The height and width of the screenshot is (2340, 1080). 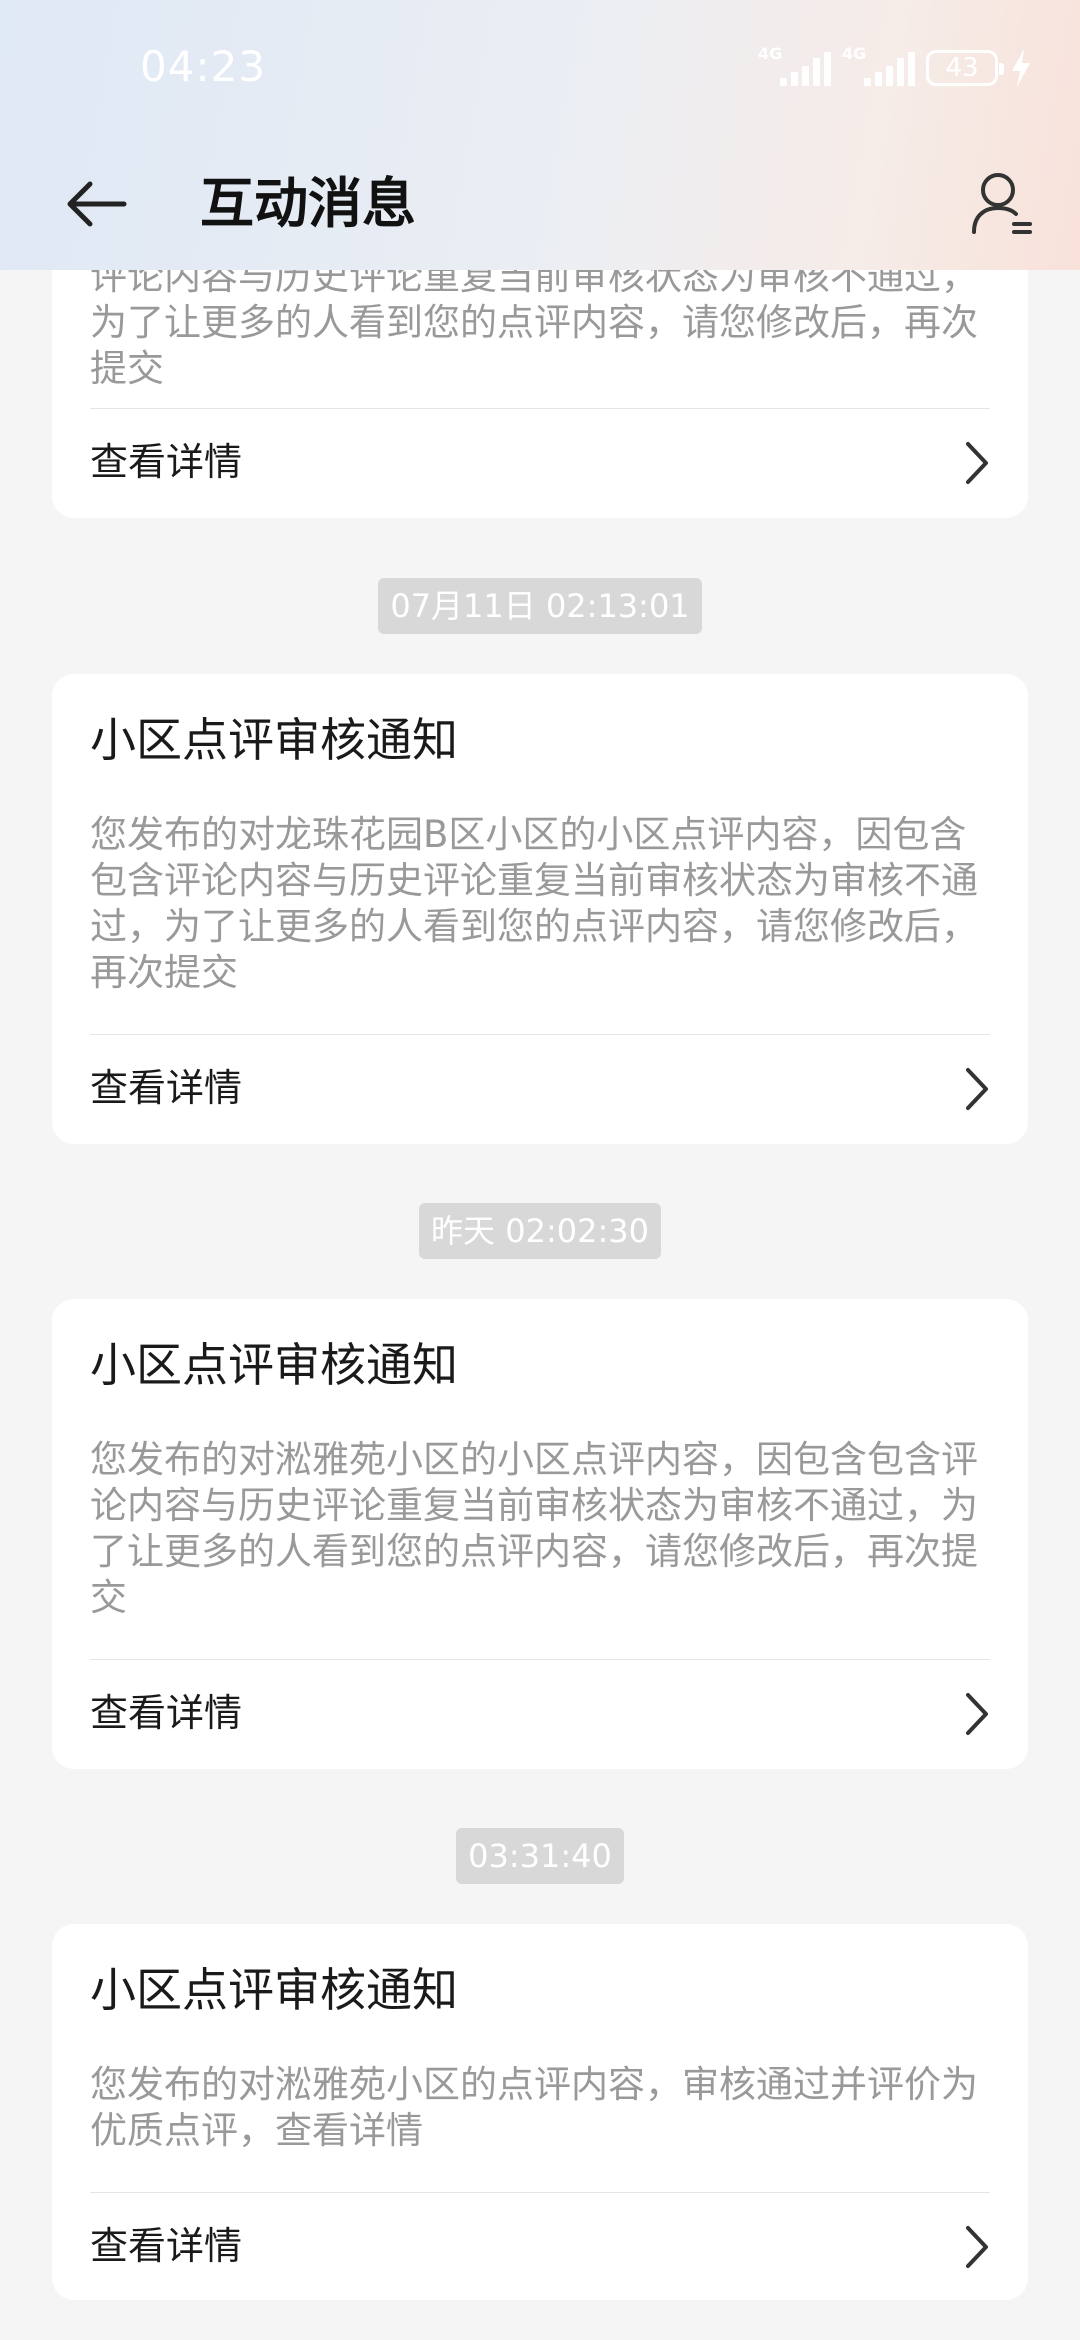 What do you see at coordinates (1021, 68) in the screenshot?
I see `charging-icon` at bounding box center [1021, 68].